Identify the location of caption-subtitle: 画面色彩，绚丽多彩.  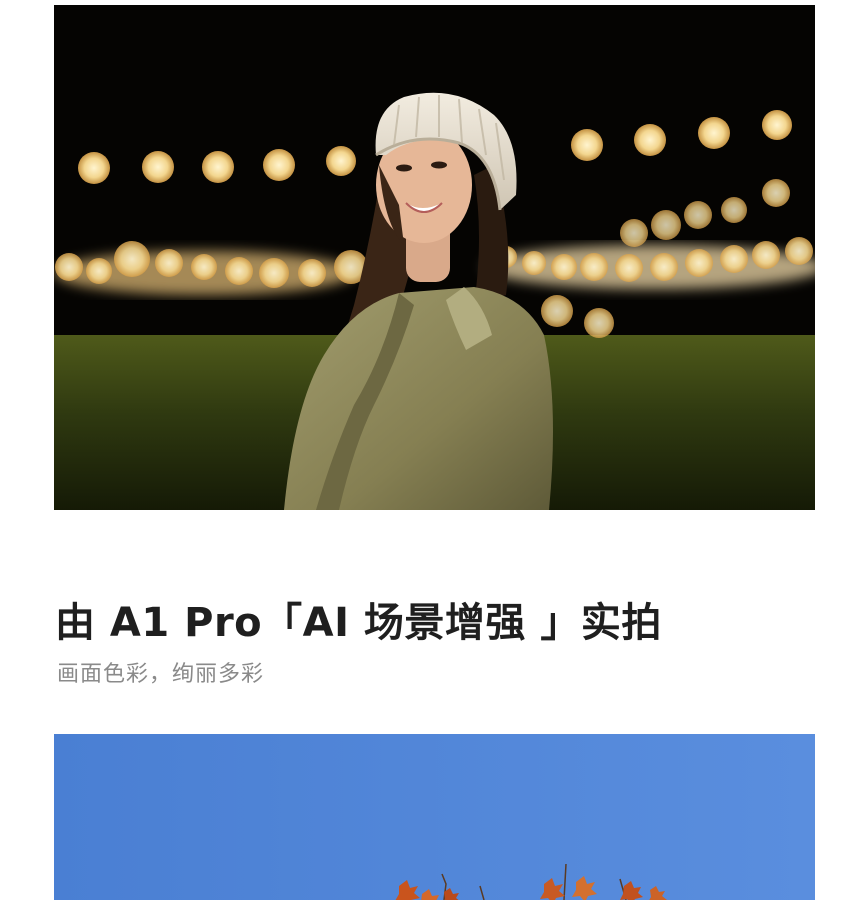
(161, 674).